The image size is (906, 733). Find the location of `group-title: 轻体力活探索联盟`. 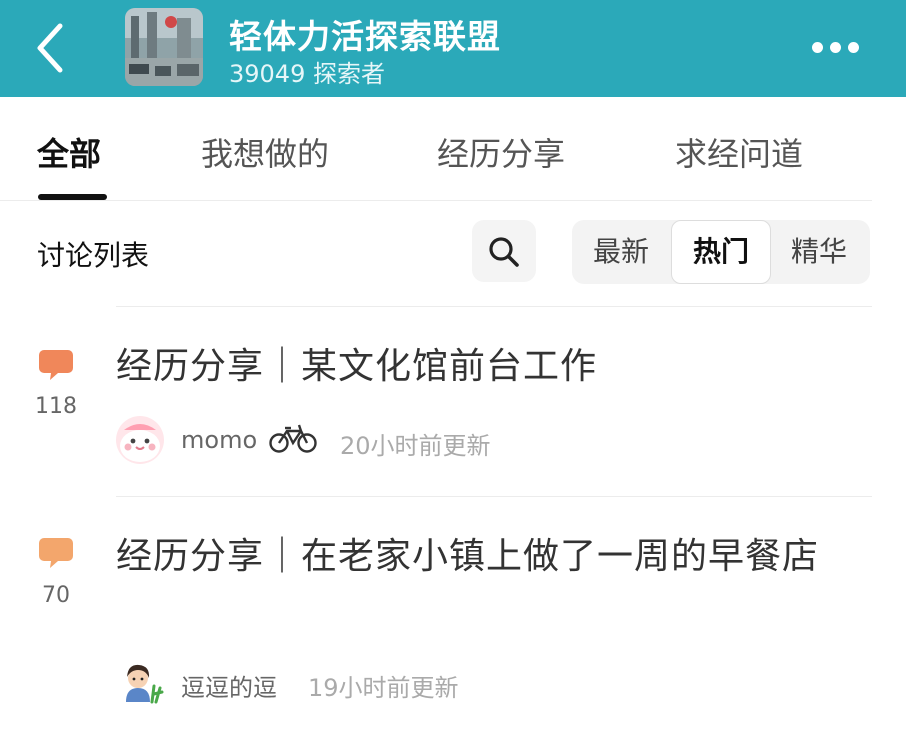

group-title: 轻体力活探索联盟 is located at coordinates (365, 36).